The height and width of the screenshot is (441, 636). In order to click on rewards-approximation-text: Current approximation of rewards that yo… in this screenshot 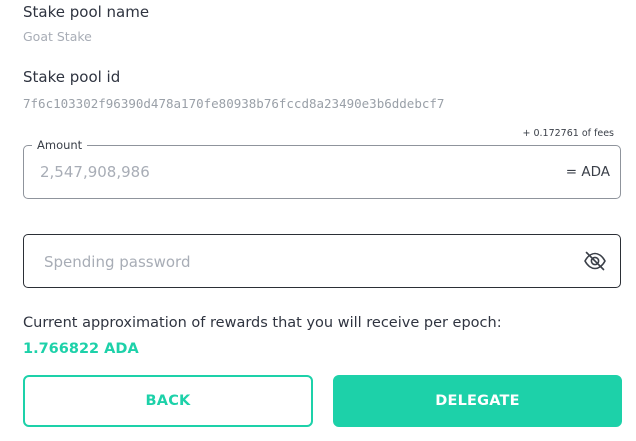, I will do `click(262, 323)`.